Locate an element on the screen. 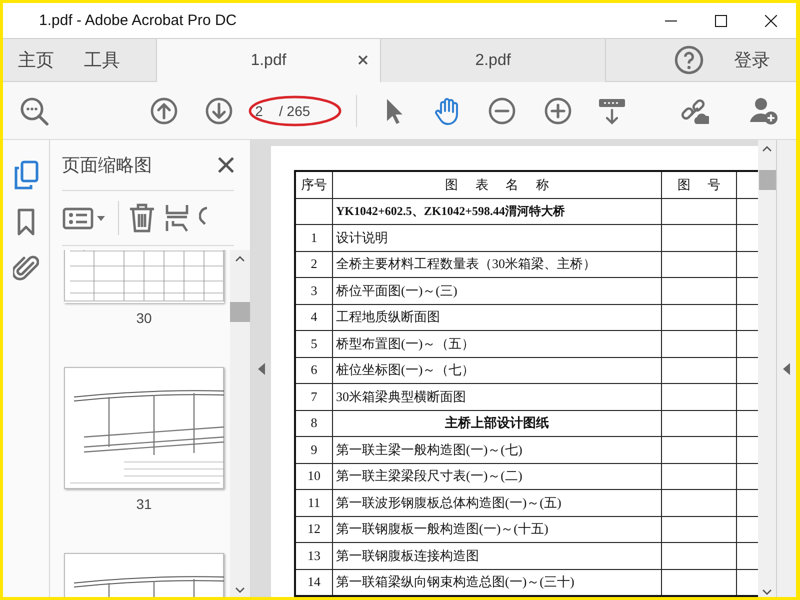 This screenshot has height=600, width=800. nav-tab: 主页 is located at coordinates (36, 60).